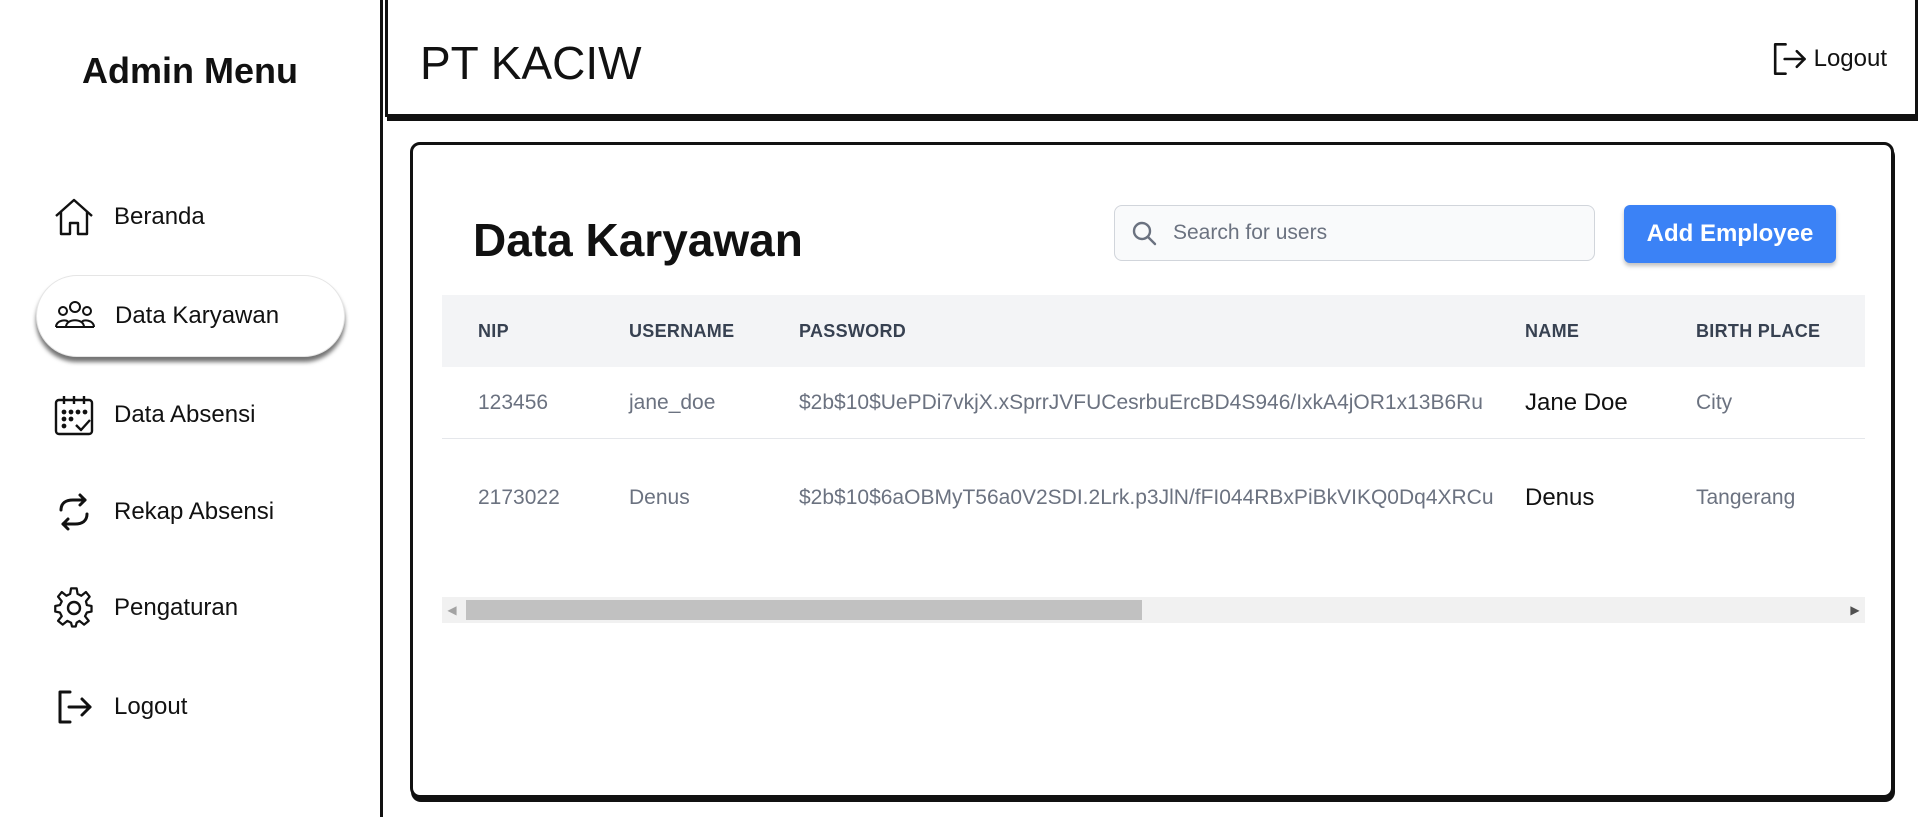  I want to click on cell-name: Jane Doe, so click(1576, 402).